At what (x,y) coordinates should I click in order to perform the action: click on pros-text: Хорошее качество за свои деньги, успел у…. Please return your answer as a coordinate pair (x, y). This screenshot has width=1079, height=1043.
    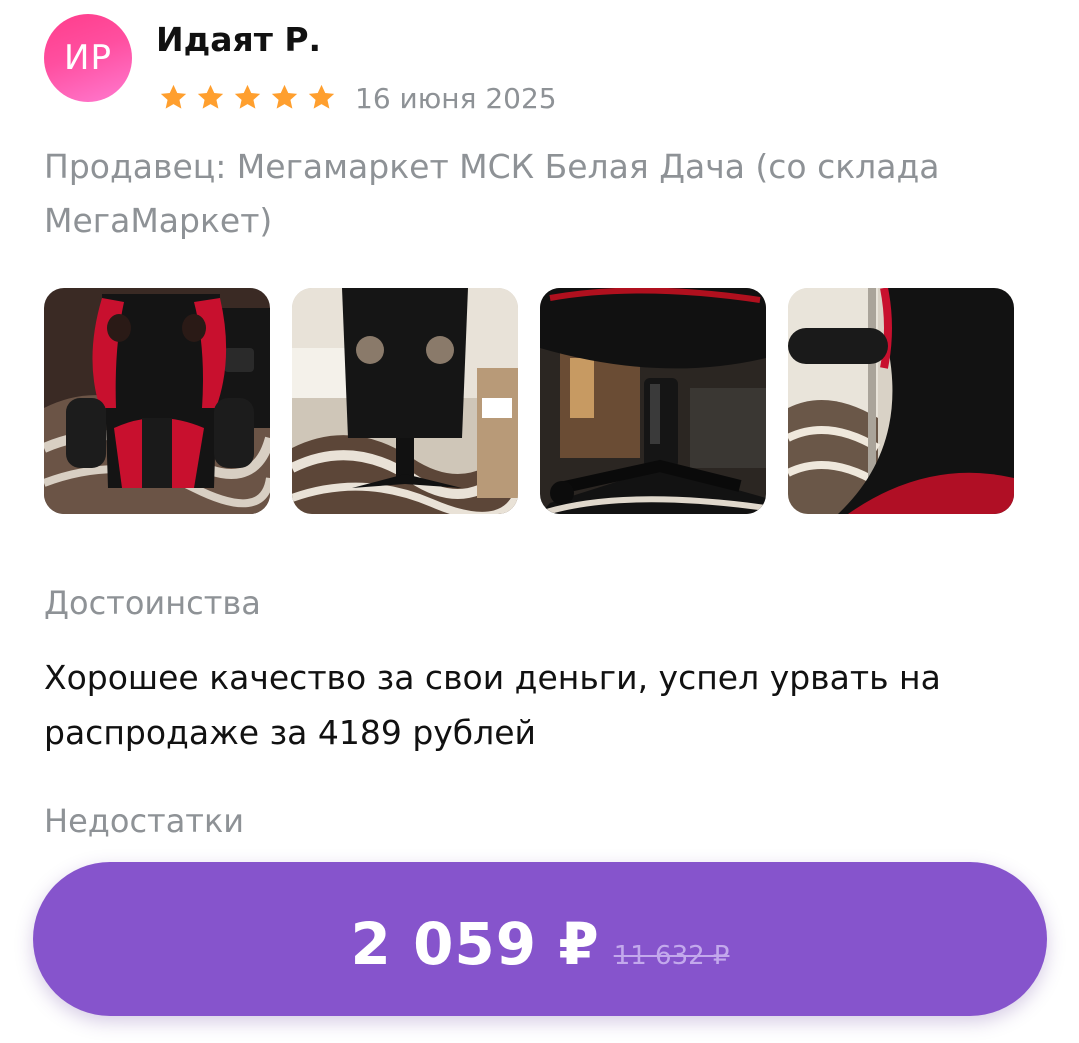
    Looking at the image, I should click on (492, 705).